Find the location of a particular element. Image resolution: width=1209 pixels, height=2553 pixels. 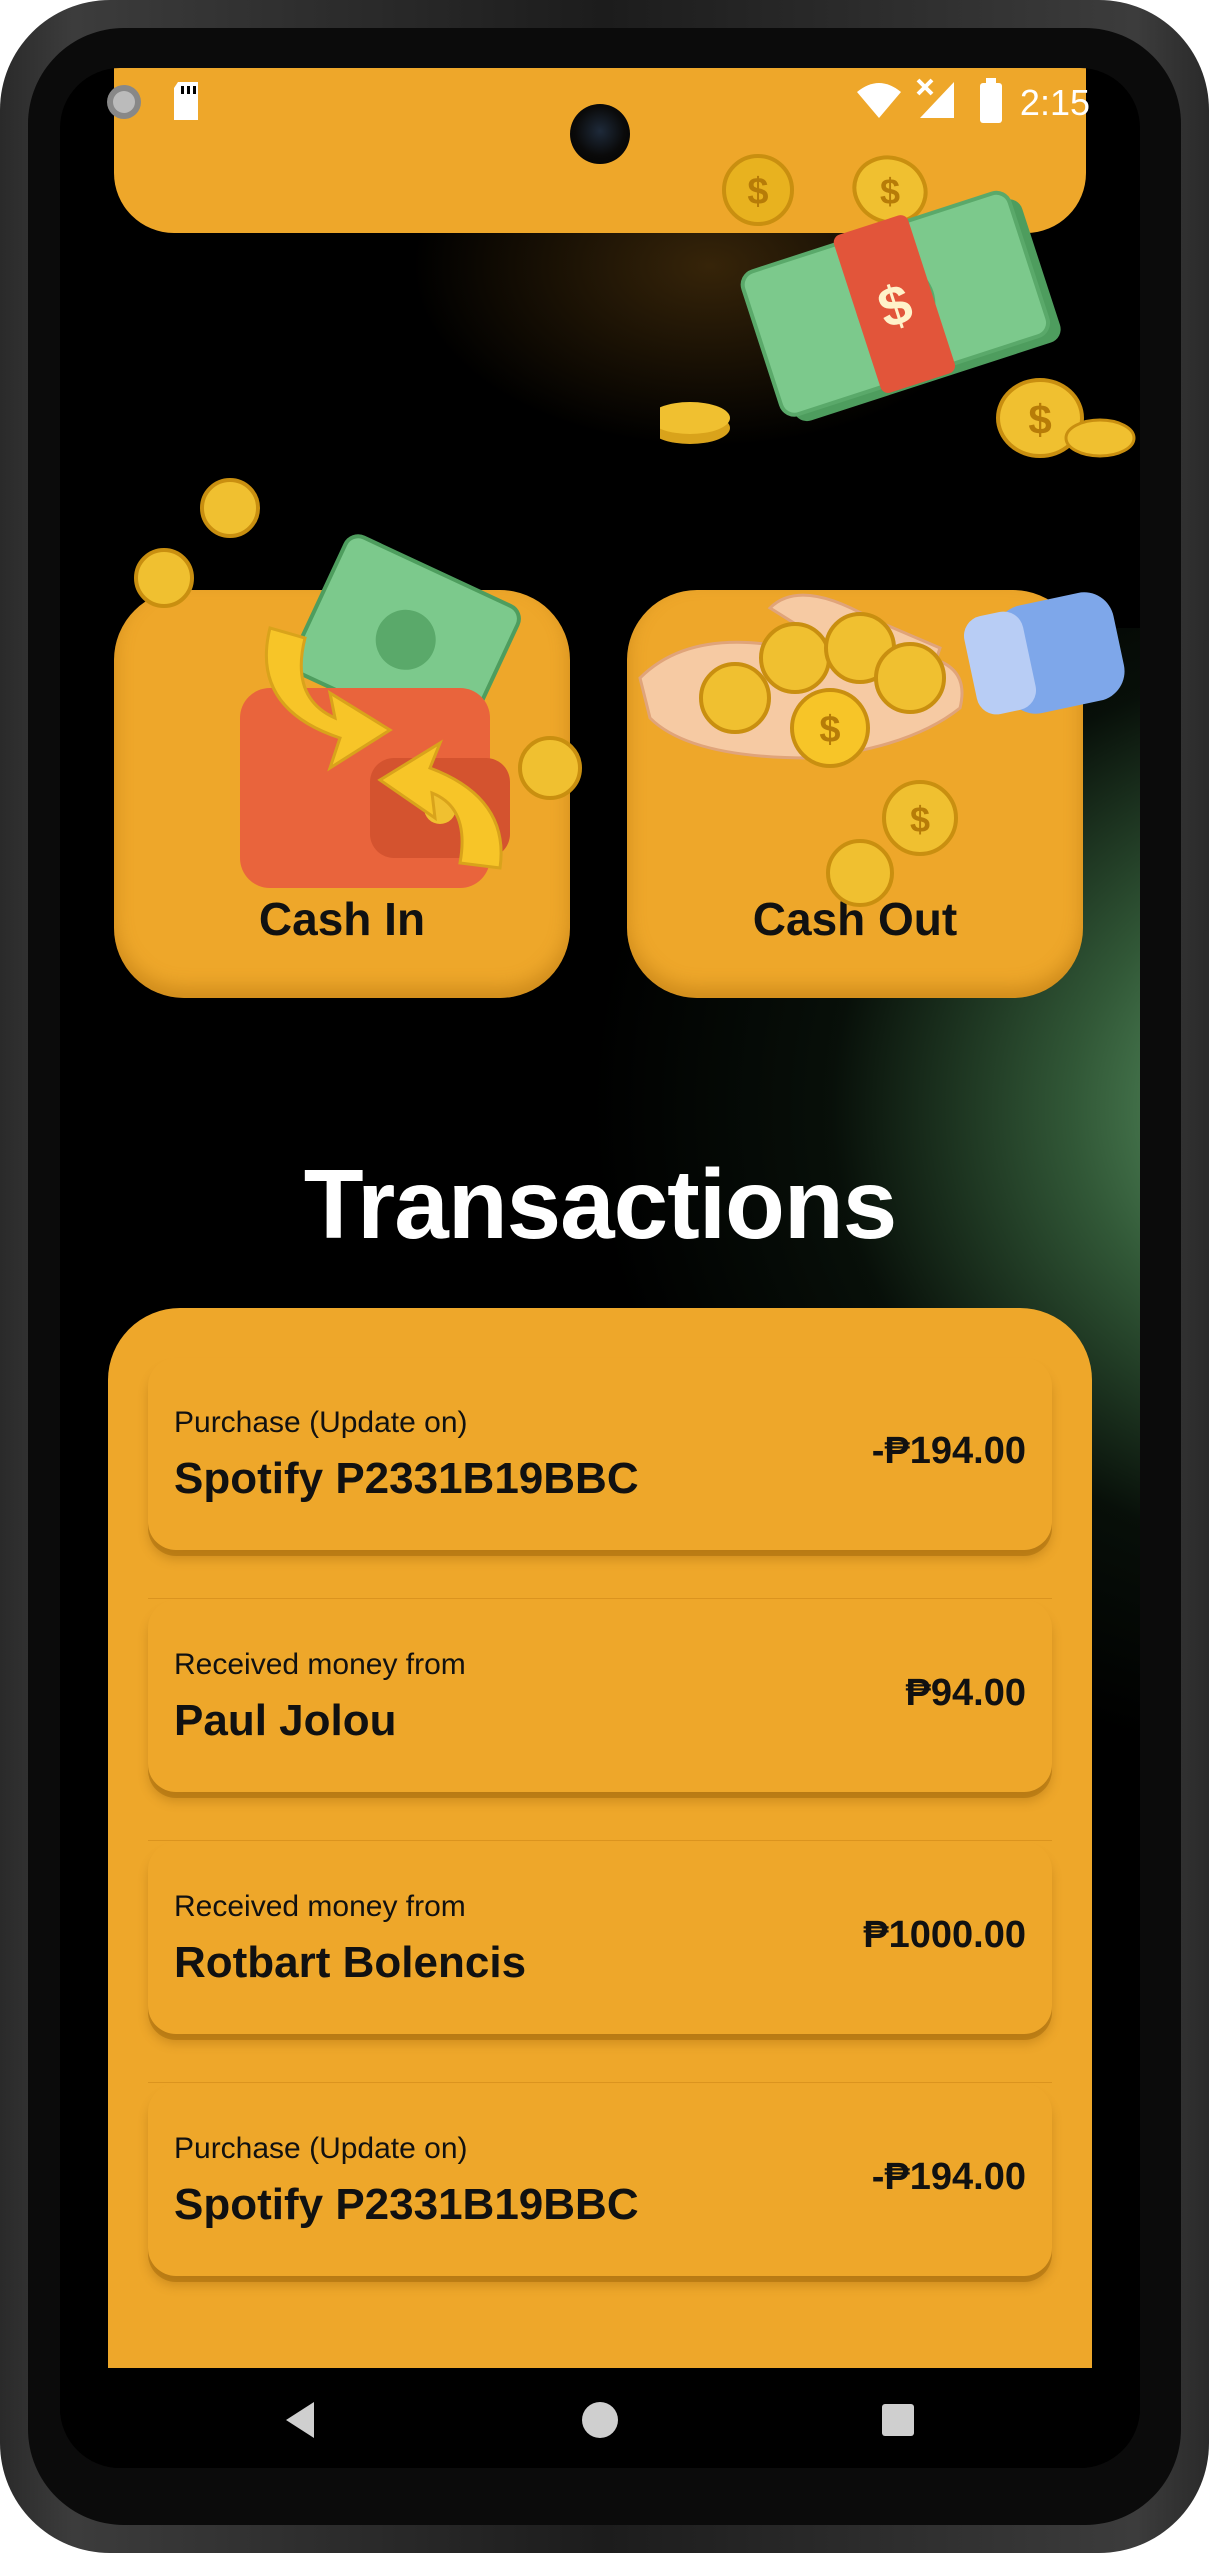

transaction-item: Received money from Paul Jolou ₱94.00 is located at coordinates (600, 1696).